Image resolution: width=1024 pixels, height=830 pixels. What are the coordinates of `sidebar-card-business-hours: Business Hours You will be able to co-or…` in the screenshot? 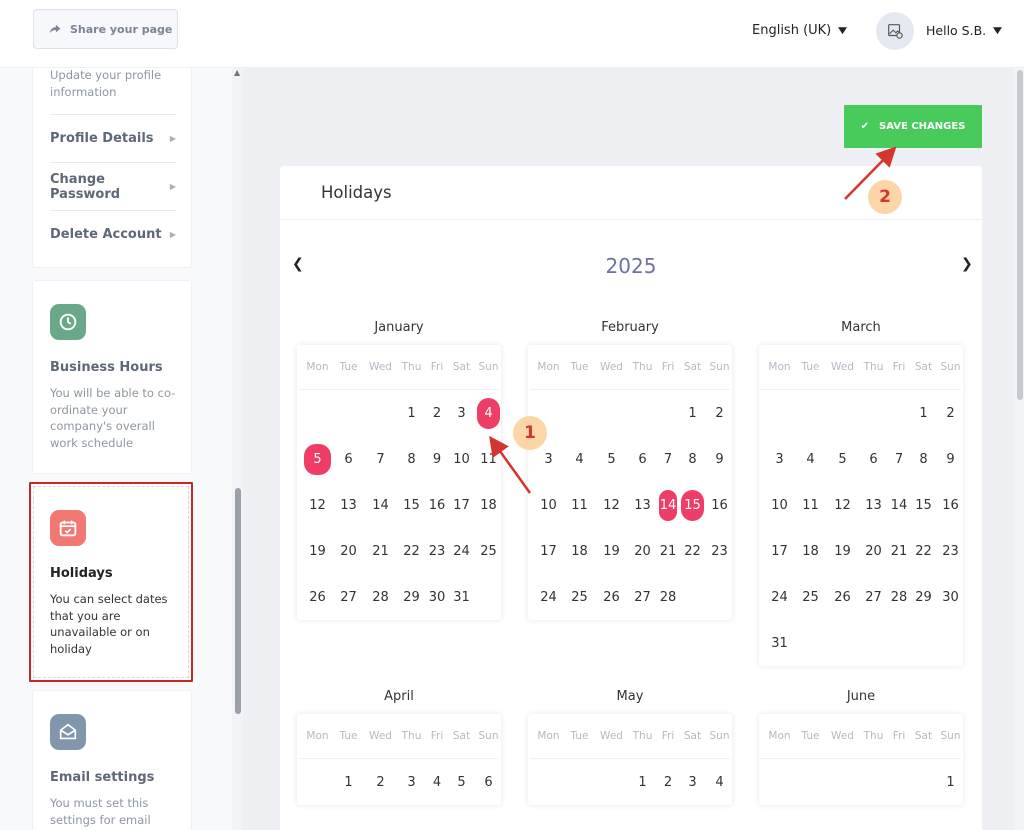 It's located at (112, 377).